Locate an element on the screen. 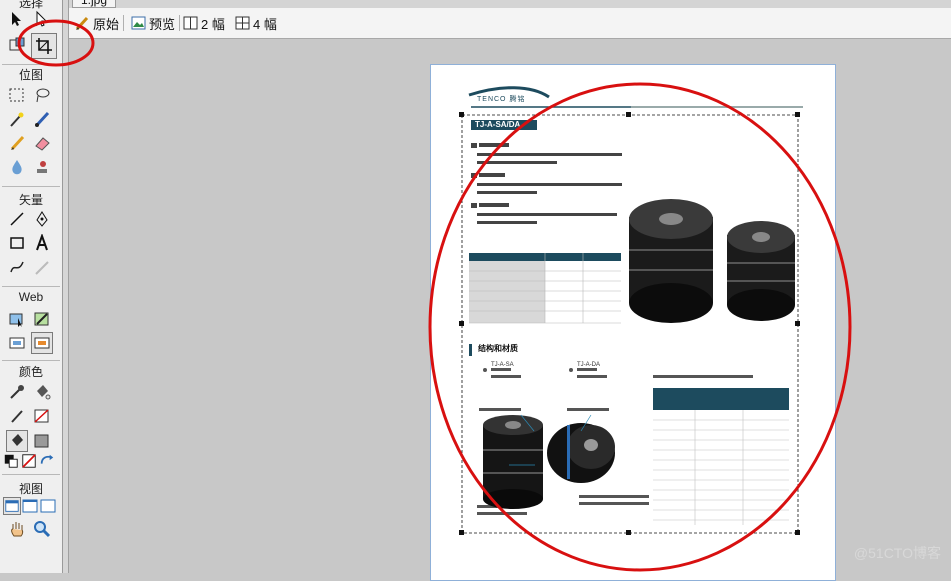  crop-tool-icon is located at coordinates (44, 46).